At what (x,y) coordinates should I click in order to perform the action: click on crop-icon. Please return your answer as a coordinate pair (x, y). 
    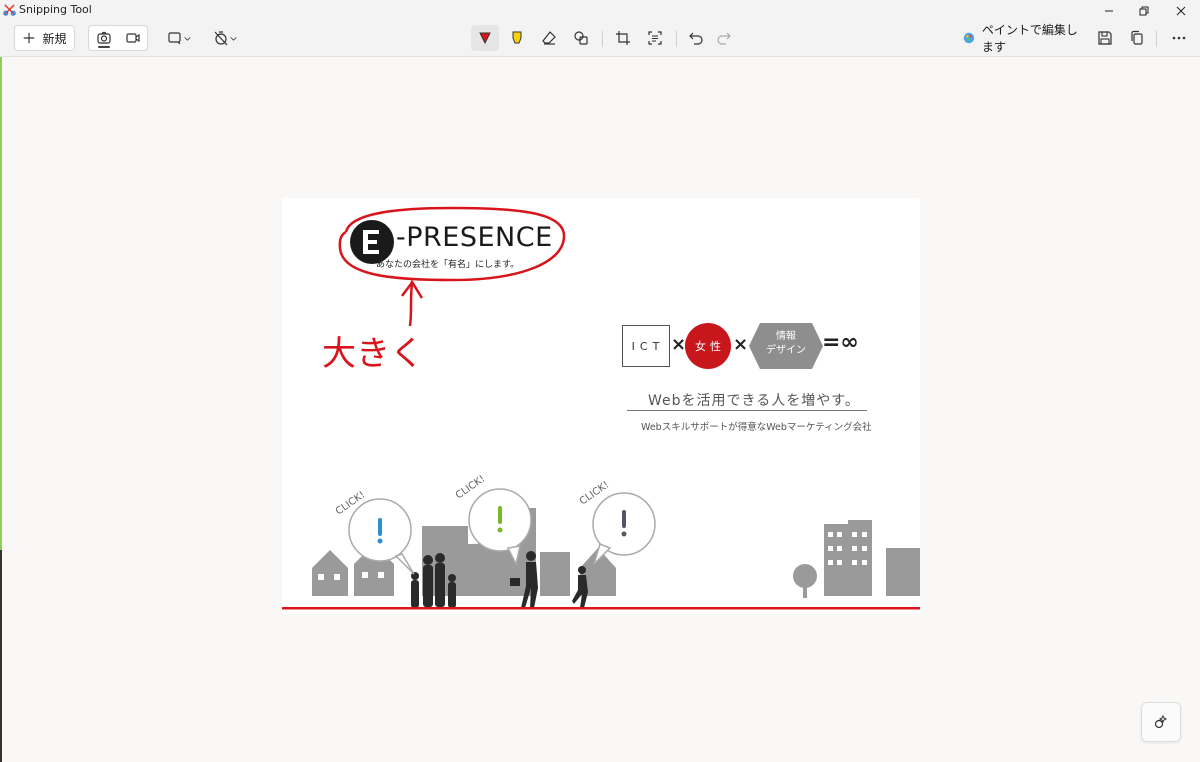
    Looking at the image, I should click on (623, 38).